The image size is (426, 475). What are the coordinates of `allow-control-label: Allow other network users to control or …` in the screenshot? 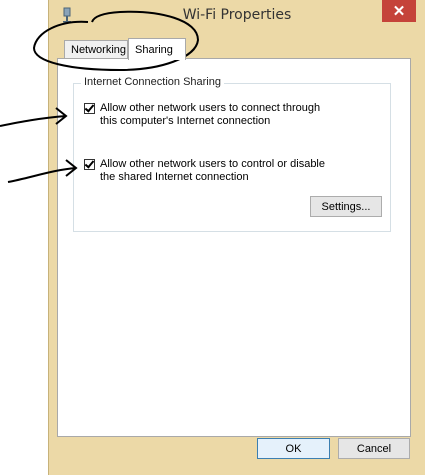 It's located at (212, 170).